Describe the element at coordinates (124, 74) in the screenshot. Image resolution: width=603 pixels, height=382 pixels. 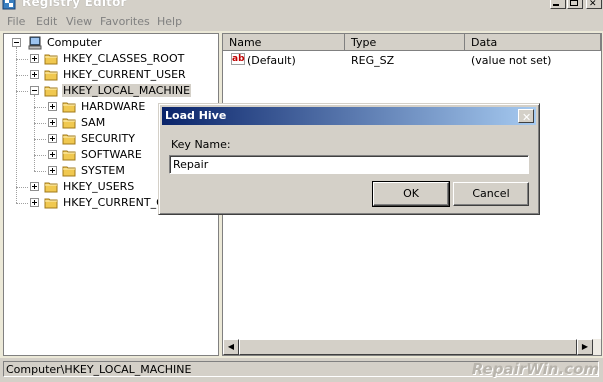
I see `tree-label: HKEY_CURRENT_USER` at that location.